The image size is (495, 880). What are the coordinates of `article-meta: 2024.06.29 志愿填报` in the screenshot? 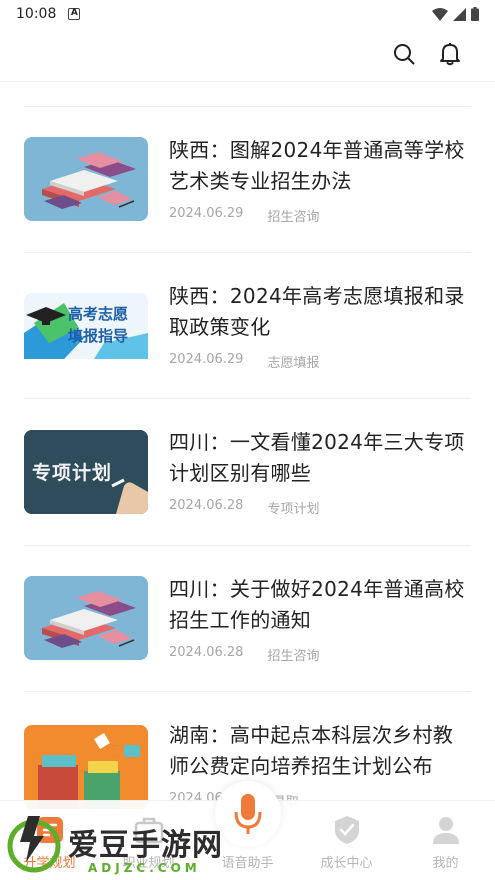 It's located at (244, 361).